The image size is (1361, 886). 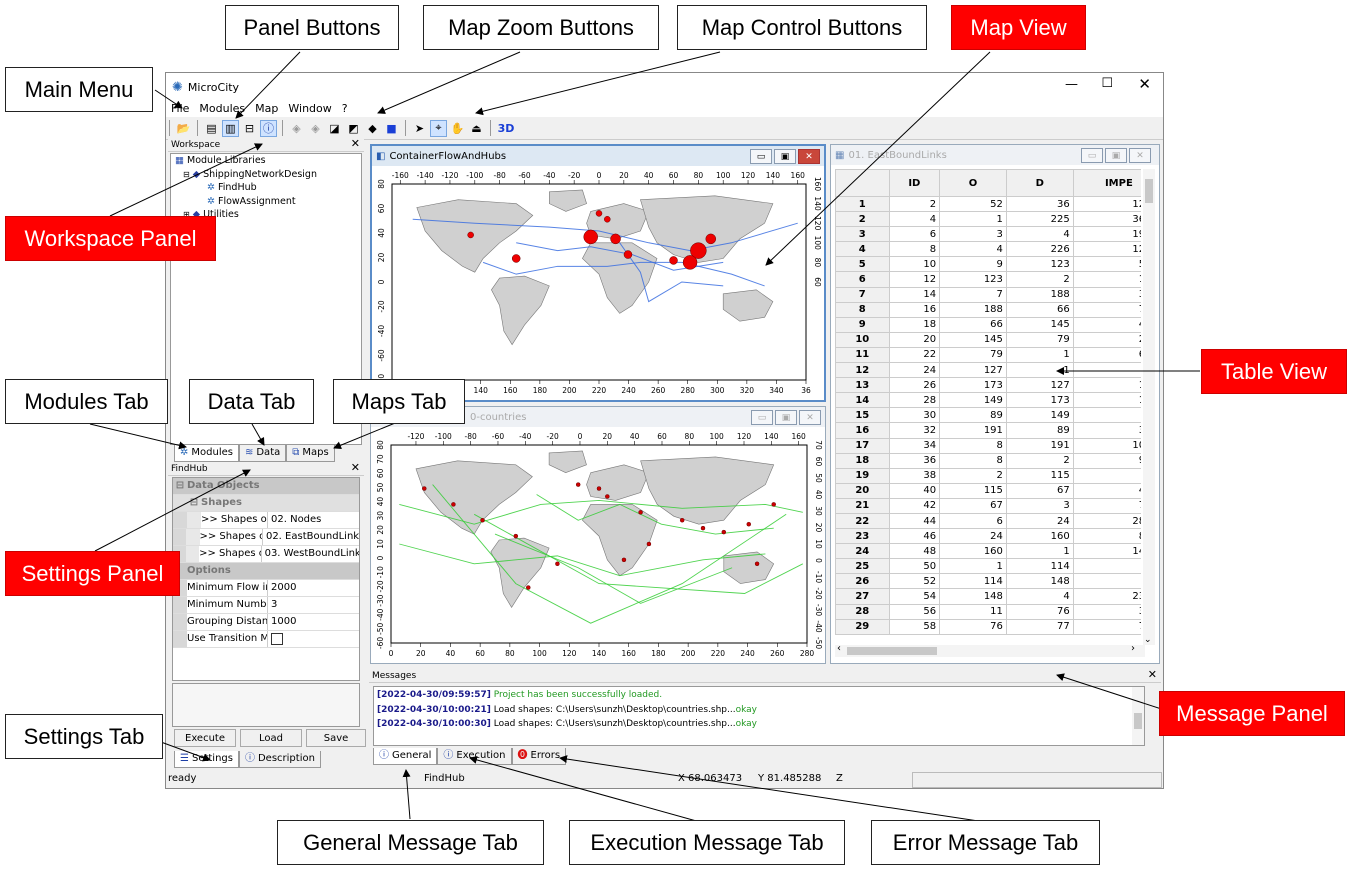 I want to click on arrow-map-view, so click(x=878, y=158).